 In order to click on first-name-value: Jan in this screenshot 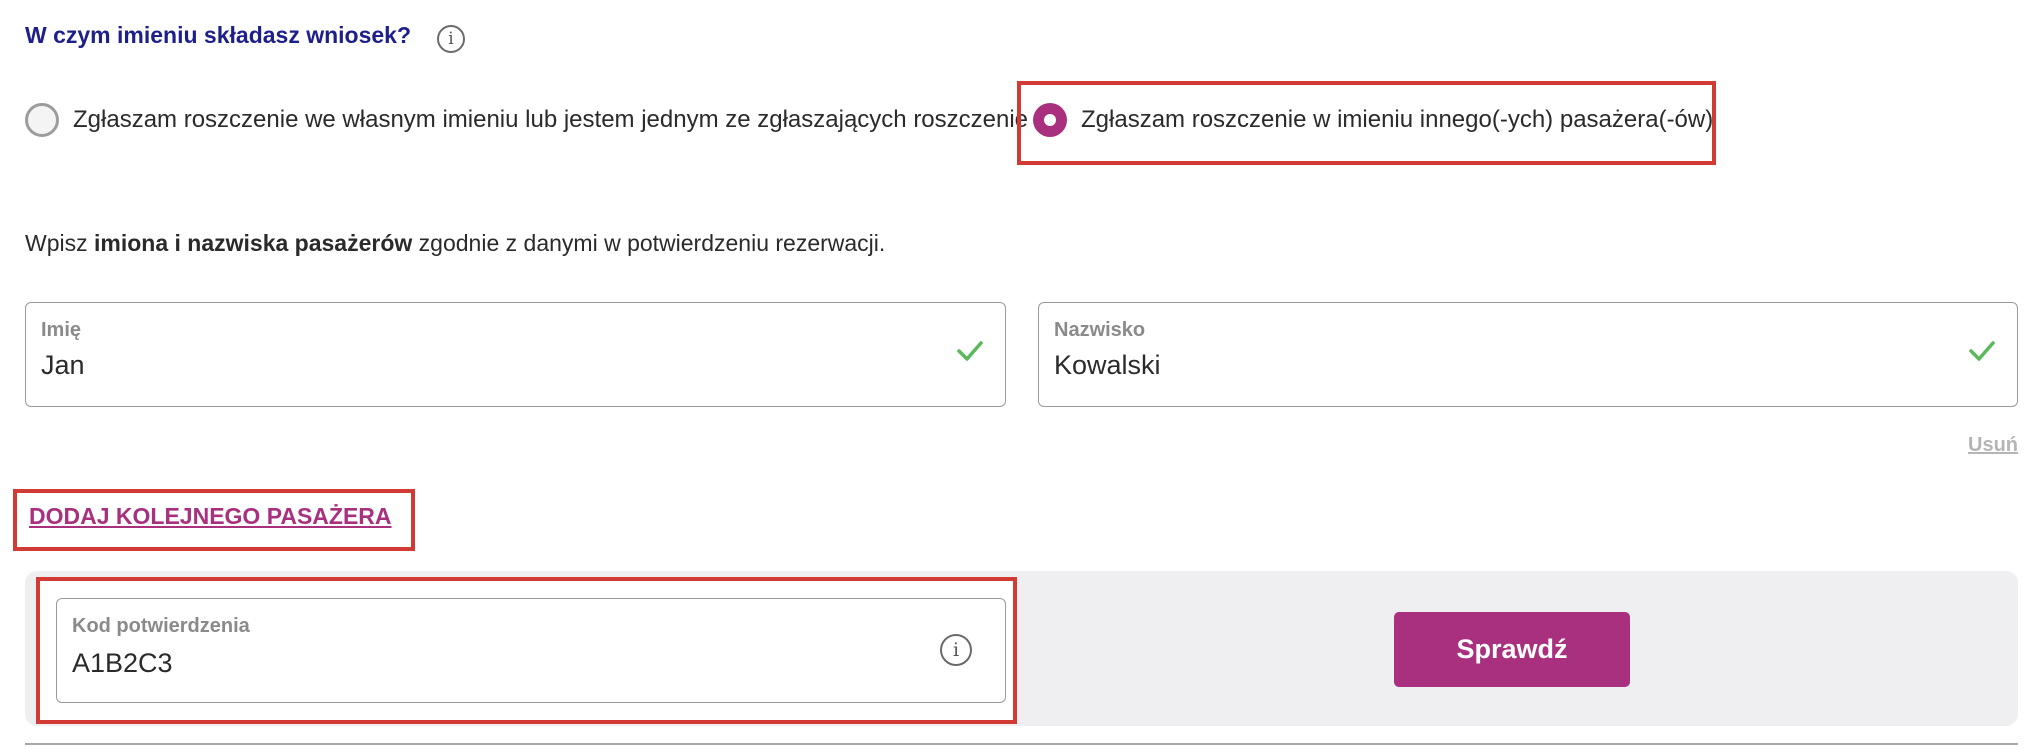, I will do `click(63, 365)`.